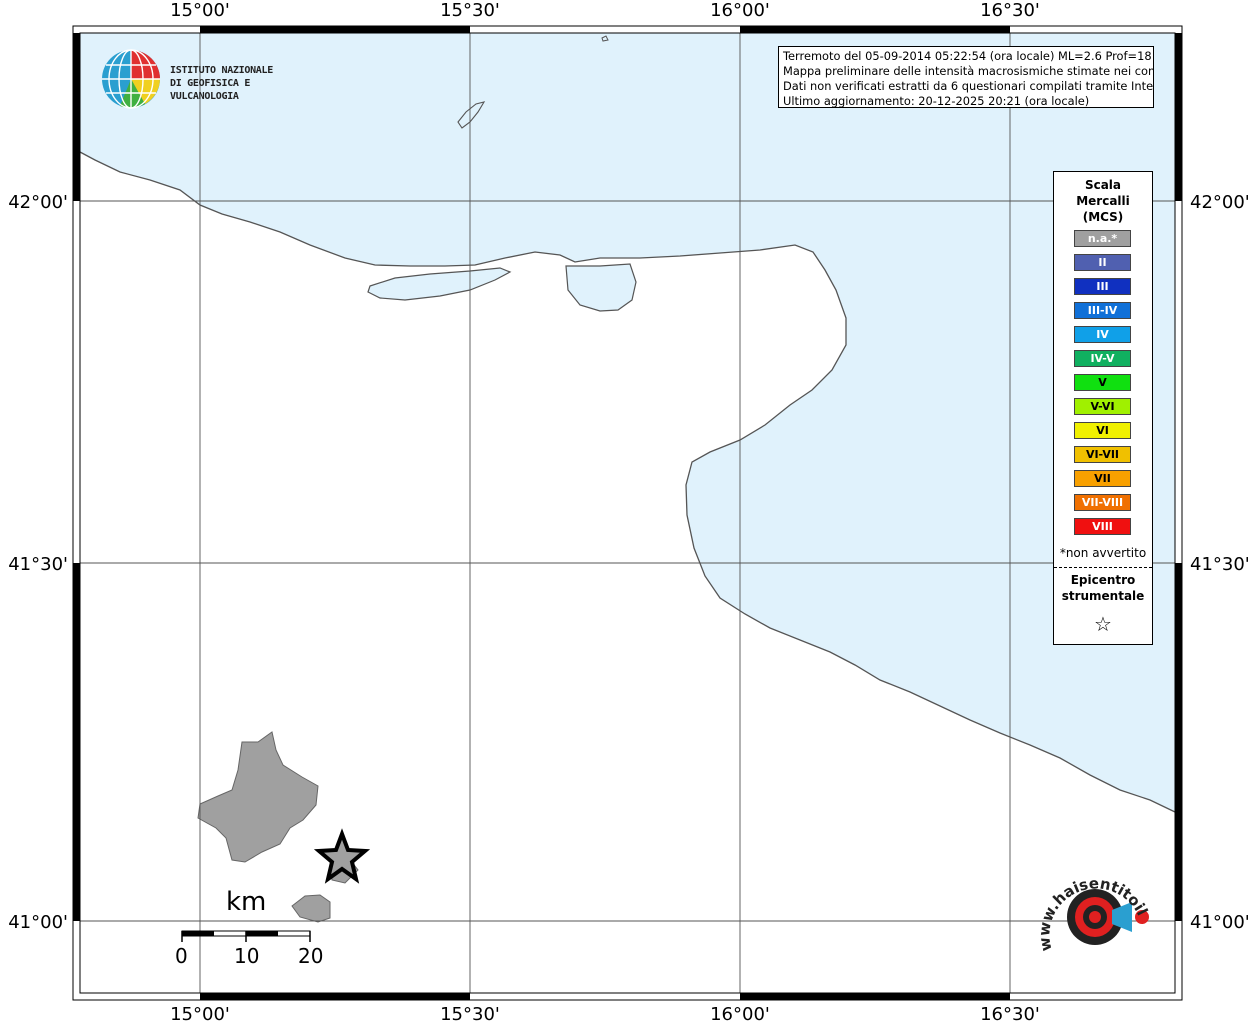 This screenshot has height=1024, width=1255. What do you see at coordinates (1220, 922) in the screenshot?
I see `lat-label-right-3: 41°00'` at bounding box center [1220, 922].